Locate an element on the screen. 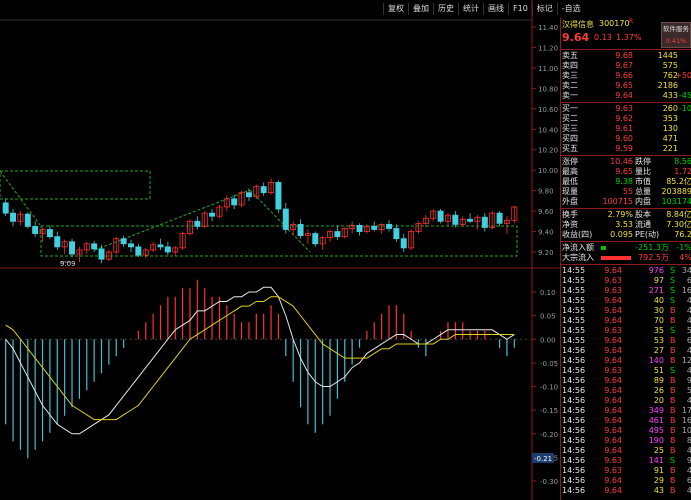 The height and width of the screenshot is (500, 691). ask-price: 9.64 is located at coordinates (624, 95).